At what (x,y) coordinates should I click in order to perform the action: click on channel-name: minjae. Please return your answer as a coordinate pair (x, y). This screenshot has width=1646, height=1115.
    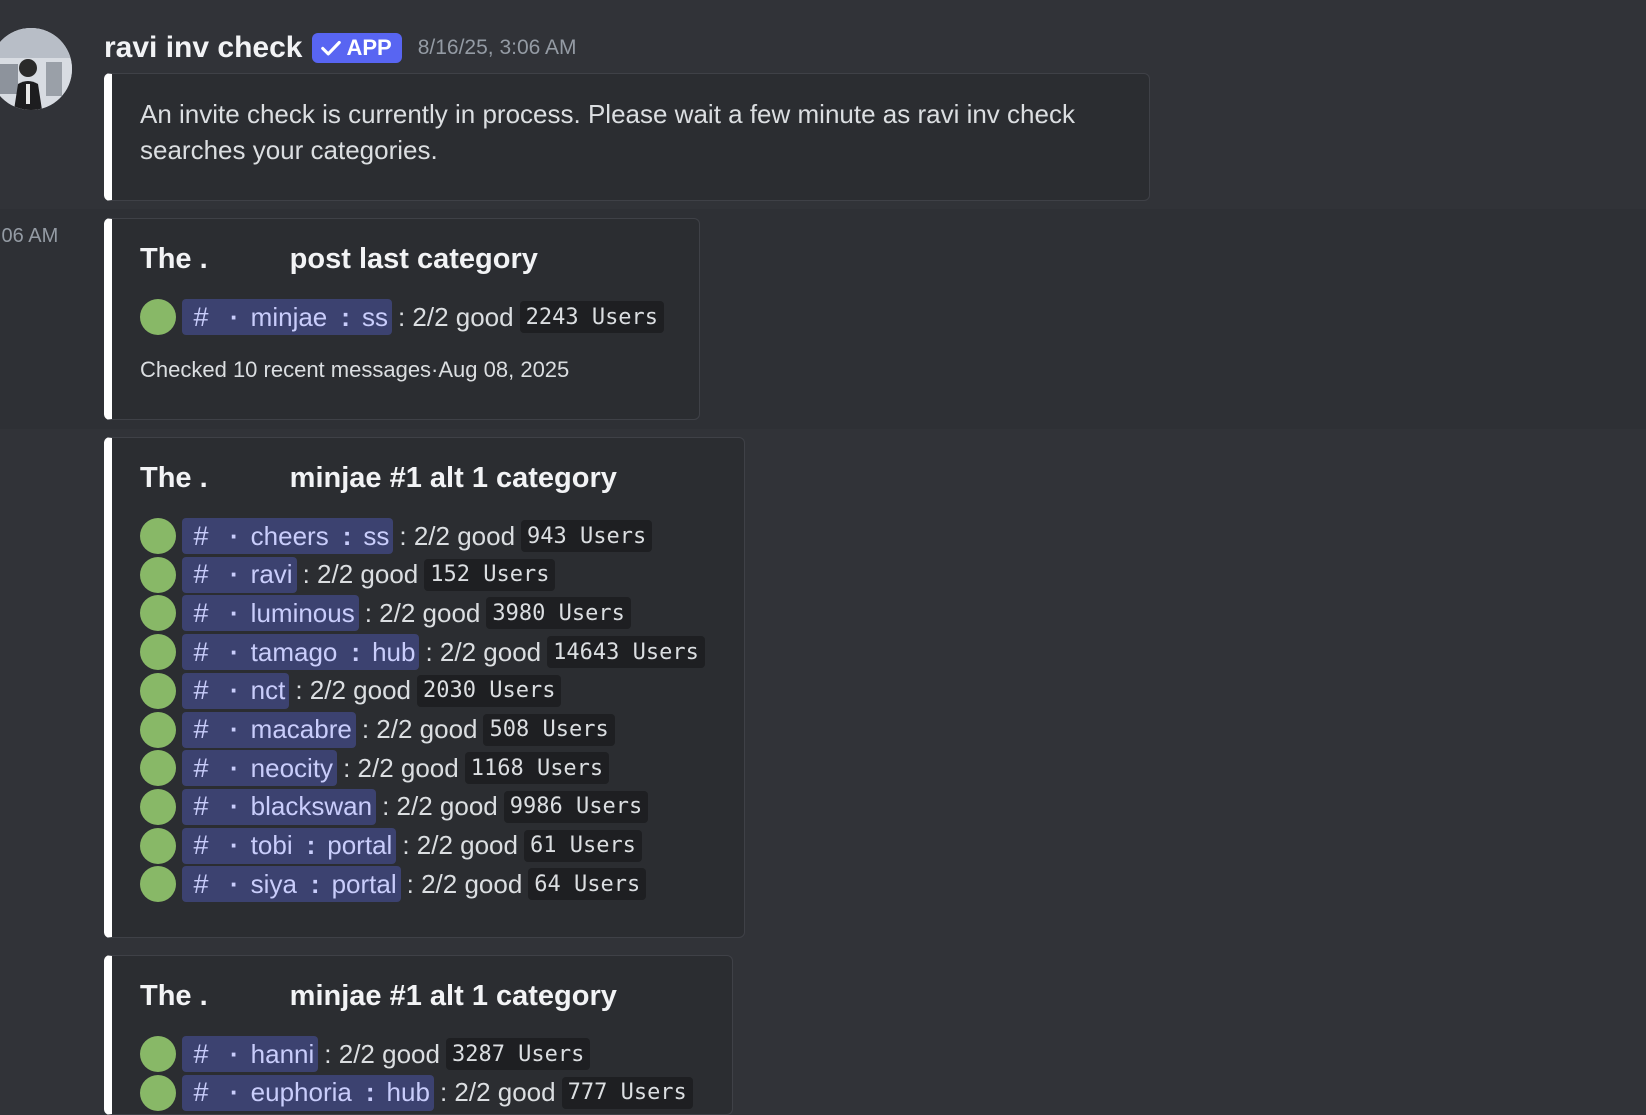
    Looking at the image, I should click on (289, 316).